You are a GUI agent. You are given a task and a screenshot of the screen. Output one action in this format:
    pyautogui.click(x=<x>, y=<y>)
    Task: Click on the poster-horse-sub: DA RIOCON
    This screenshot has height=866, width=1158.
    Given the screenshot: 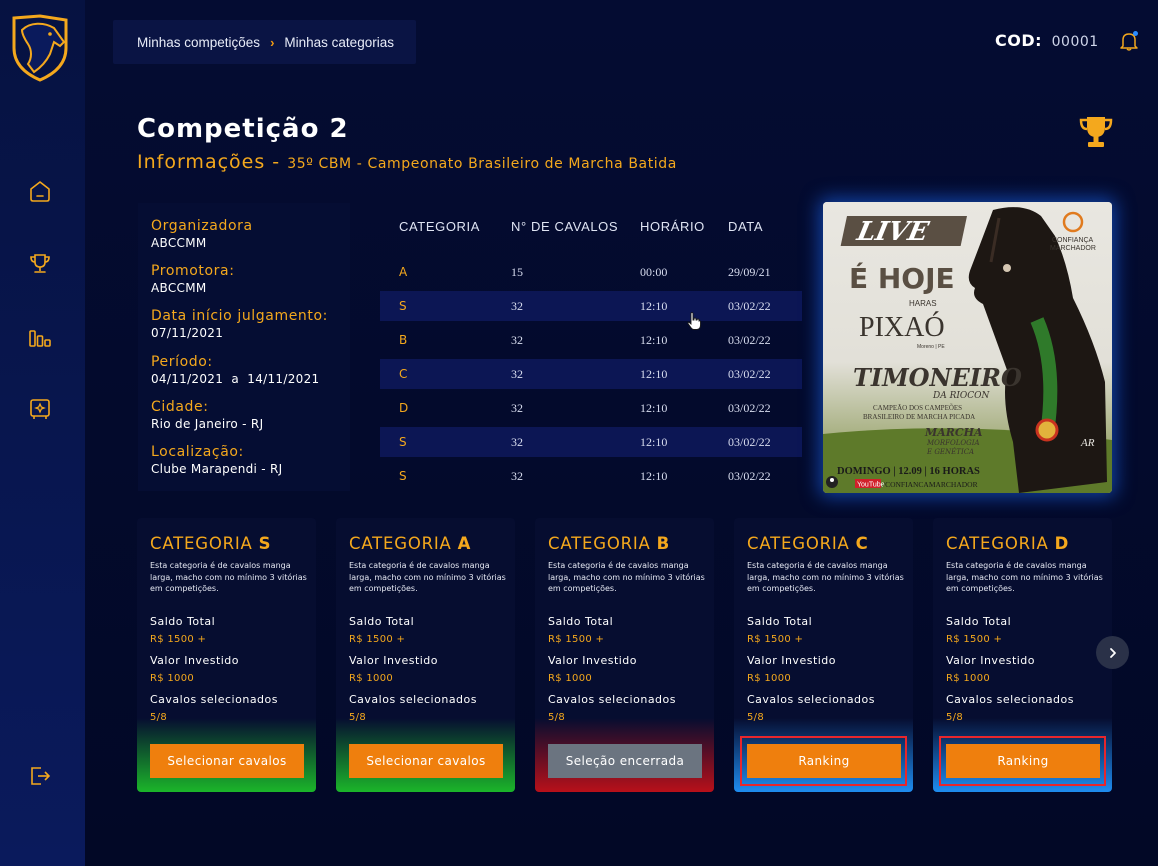 What is the action you would take?
    pyautogui.click(x=961, y=396)
    